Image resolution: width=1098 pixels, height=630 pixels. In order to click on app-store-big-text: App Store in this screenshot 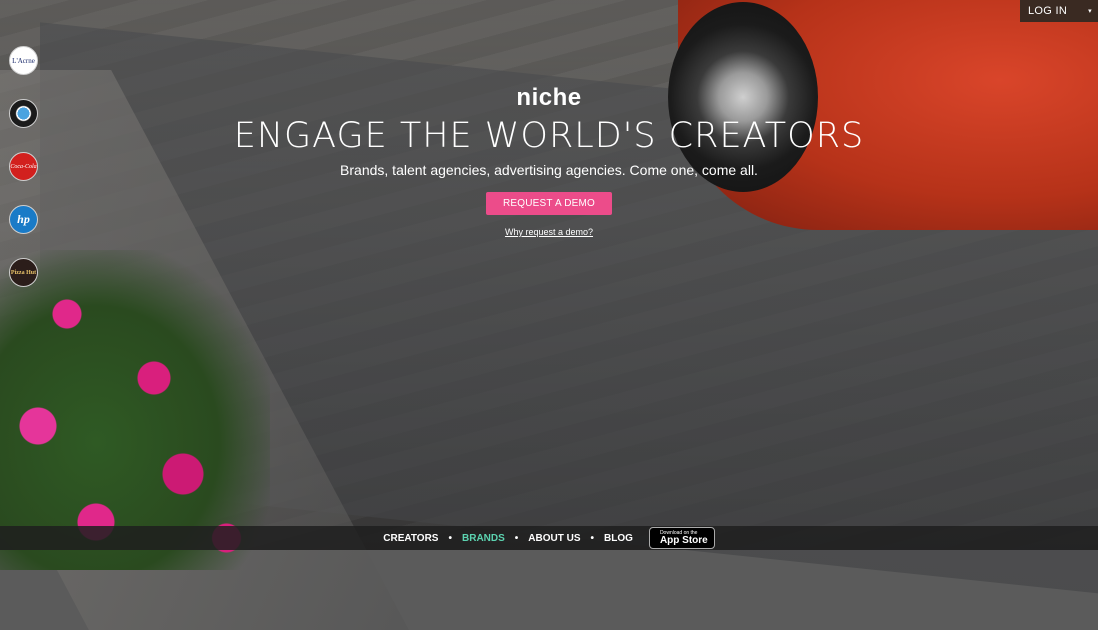, I will do `click(683, 540)`.